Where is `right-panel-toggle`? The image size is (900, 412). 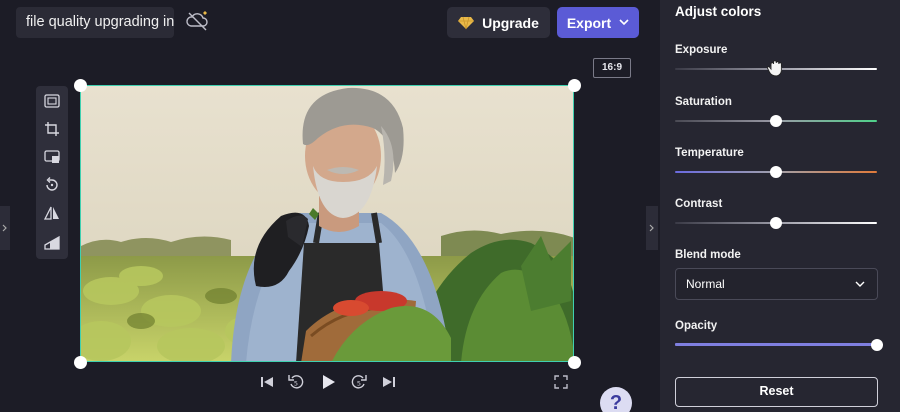 right-panel-toggle is located at coordinates (652, 228).